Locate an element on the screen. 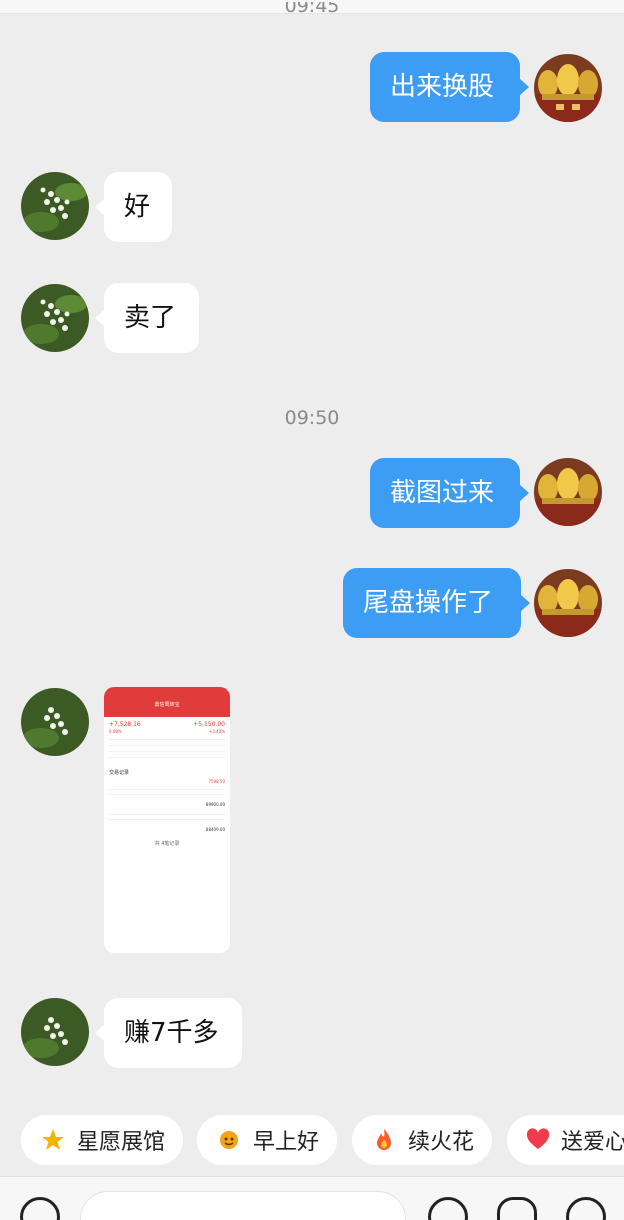 The height and width of the screenshot is (1220, 624). star-icon is located at coordinates (53, 1140).